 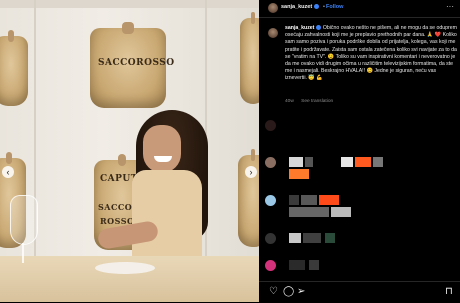 I want to click on caption-meta: 40w See translation, so click(x=312, y=101).